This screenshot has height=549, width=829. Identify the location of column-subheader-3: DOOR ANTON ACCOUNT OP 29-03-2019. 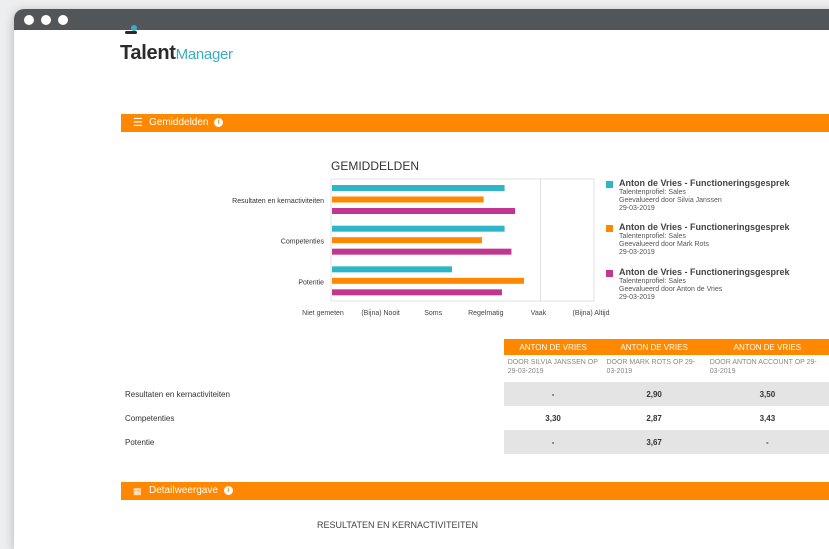
(763, 367).